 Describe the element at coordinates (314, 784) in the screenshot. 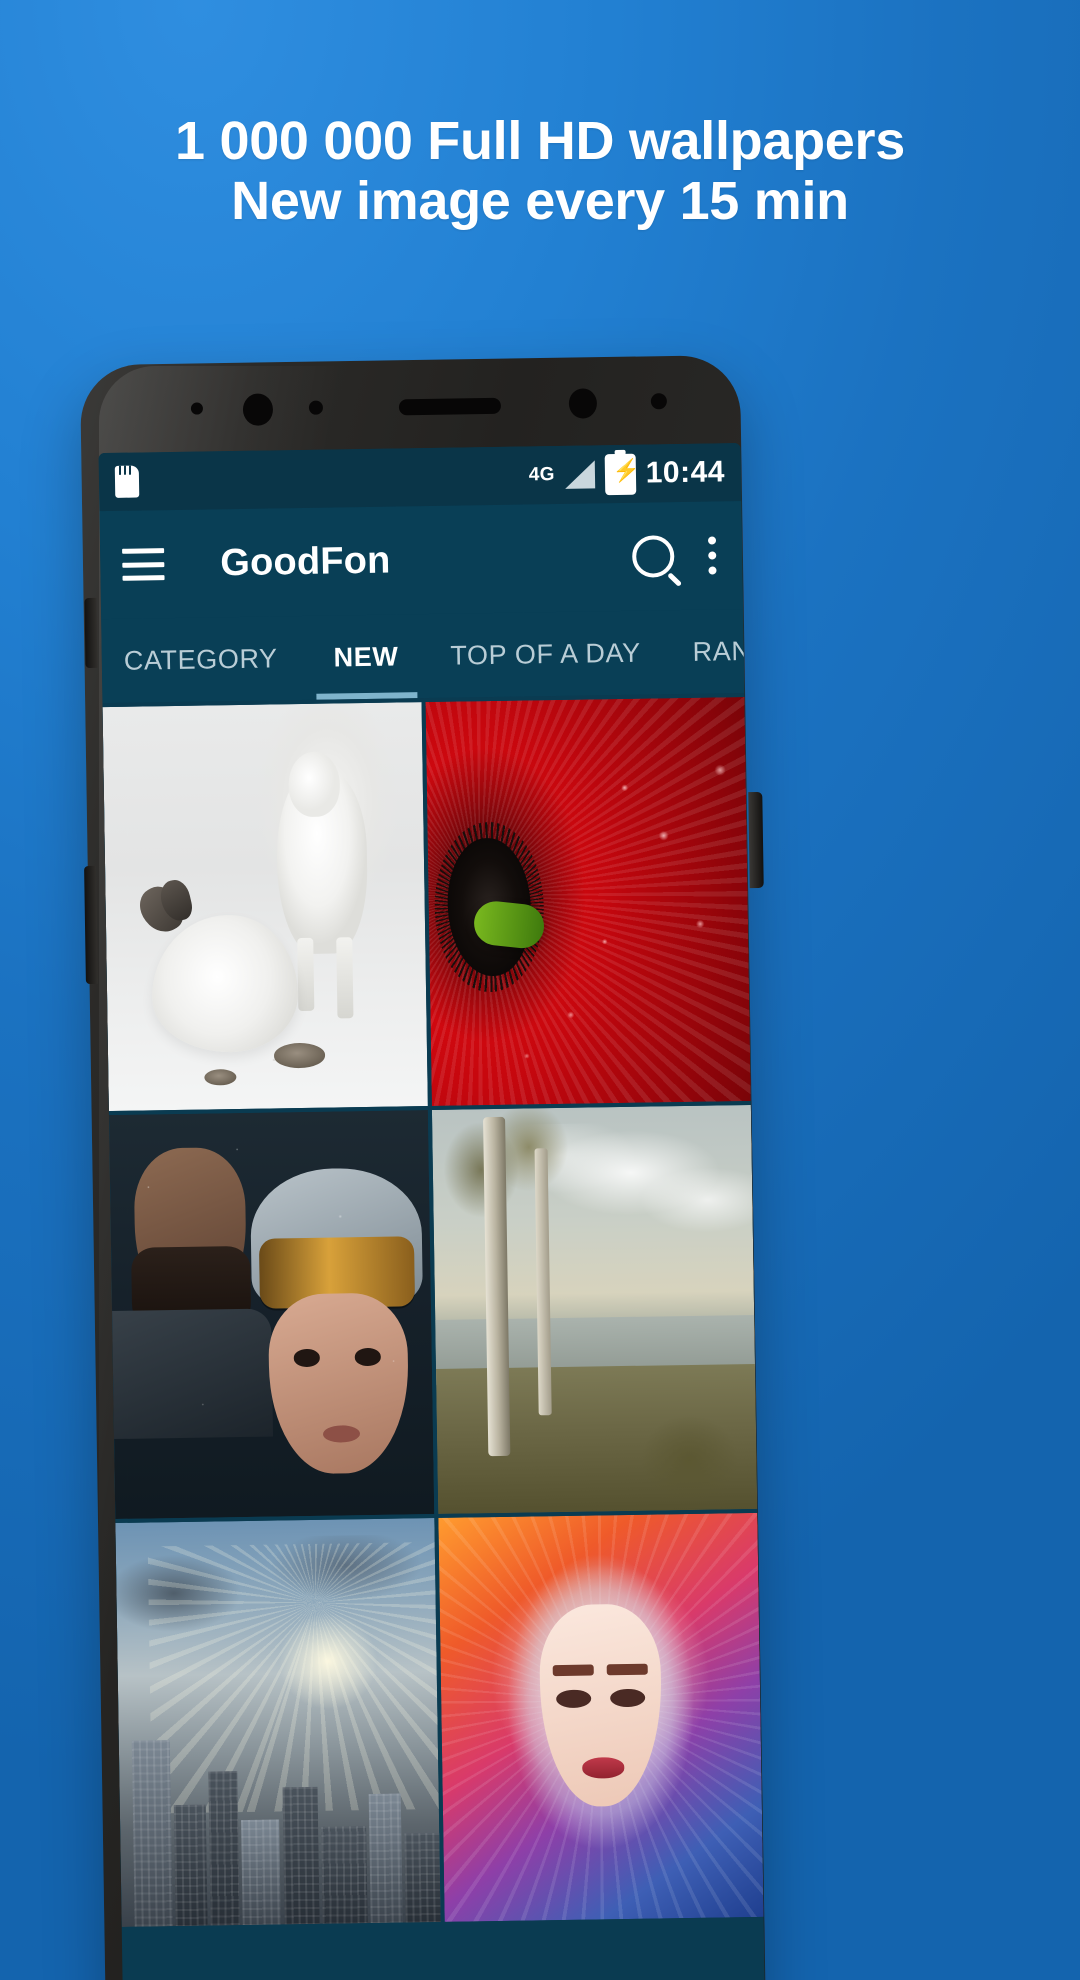

I see `white-hare-head` at that location.